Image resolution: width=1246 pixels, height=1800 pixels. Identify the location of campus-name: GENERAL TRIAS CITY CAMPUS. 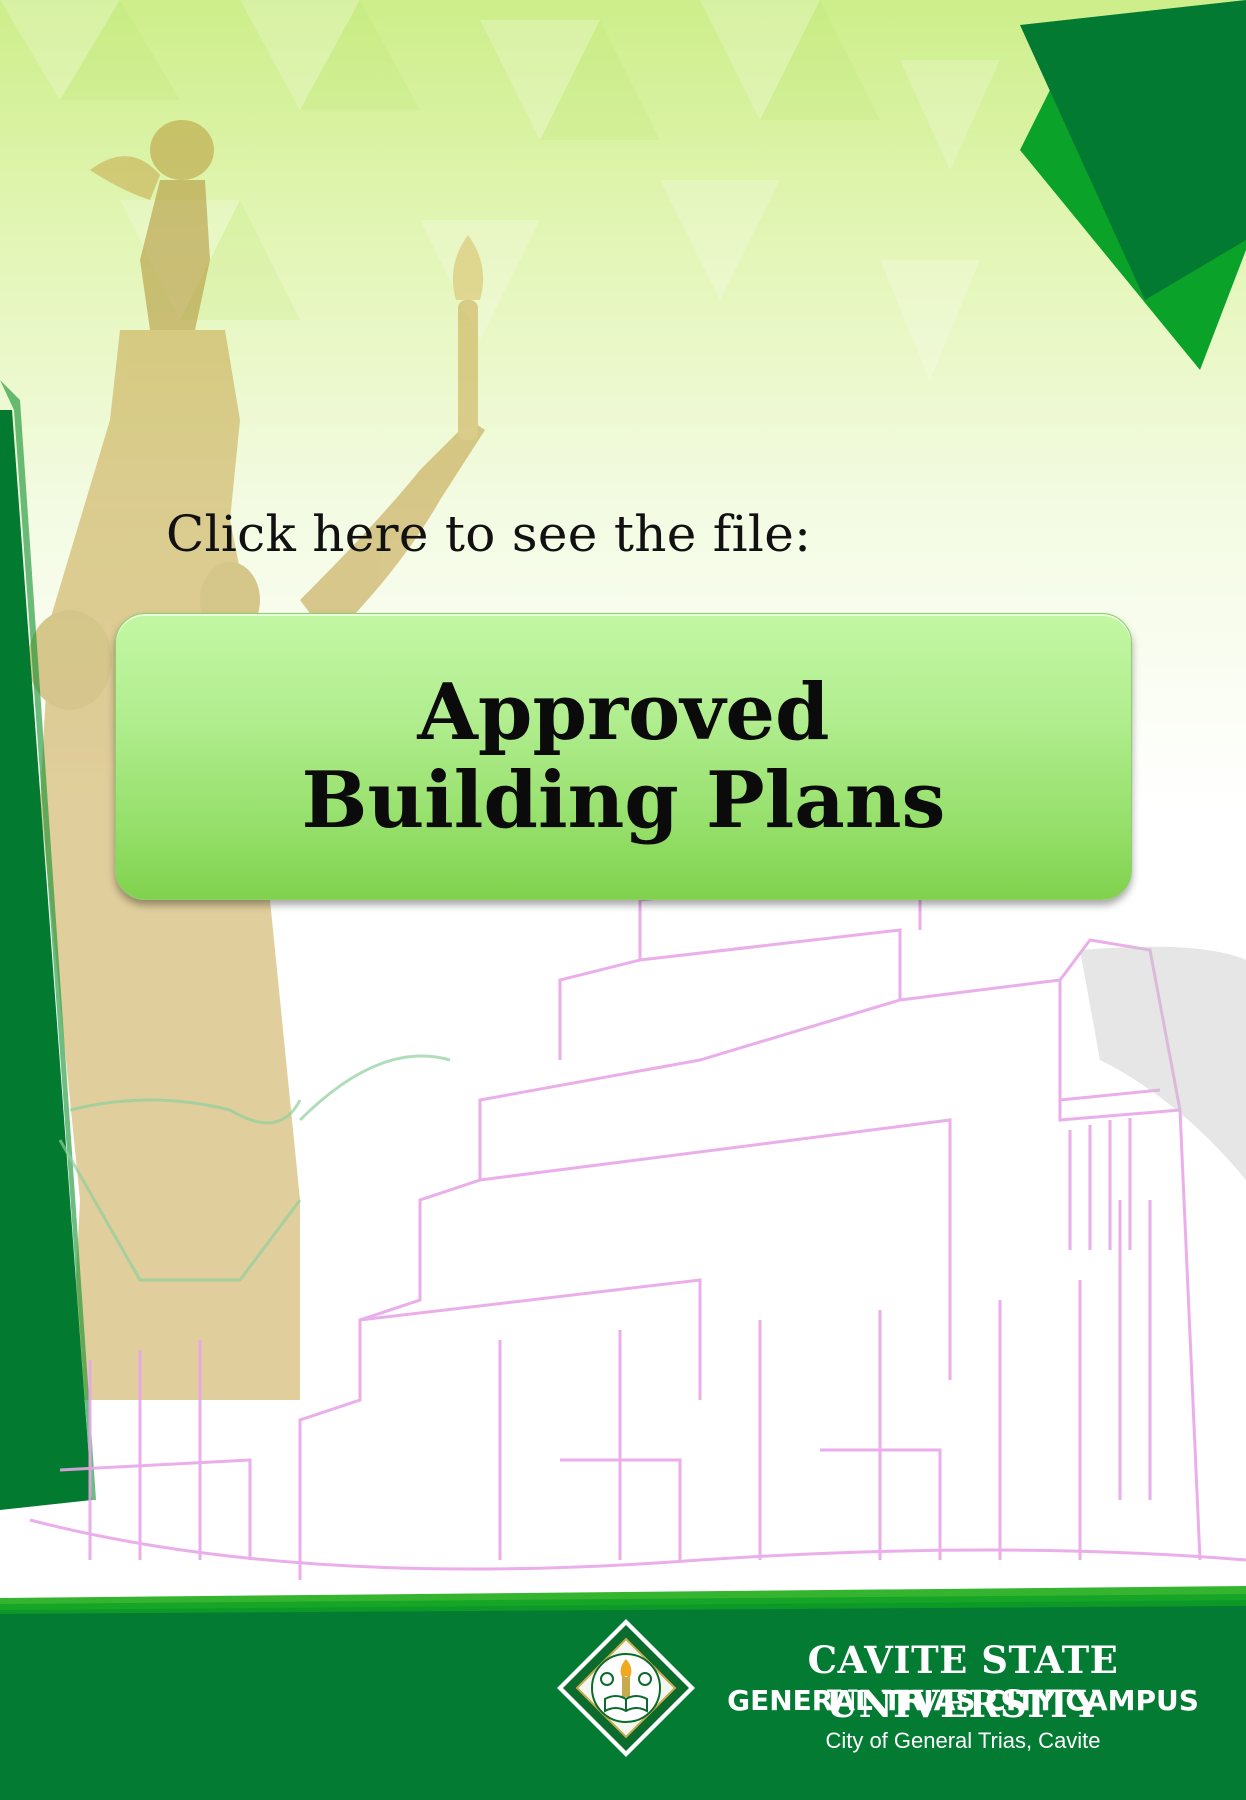
(963, 1700).